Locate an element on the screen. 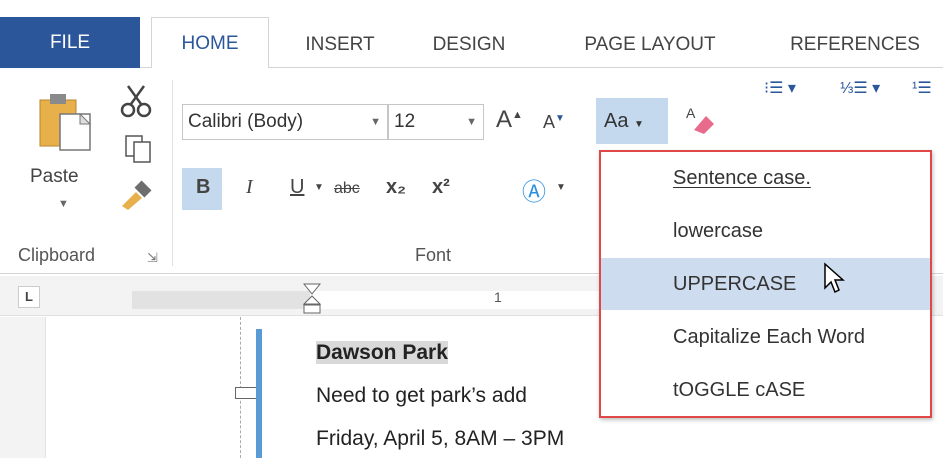 This screenshot has width=943, height=458. shrink-font-icon: A▼ is located at coordinates (554, 122).